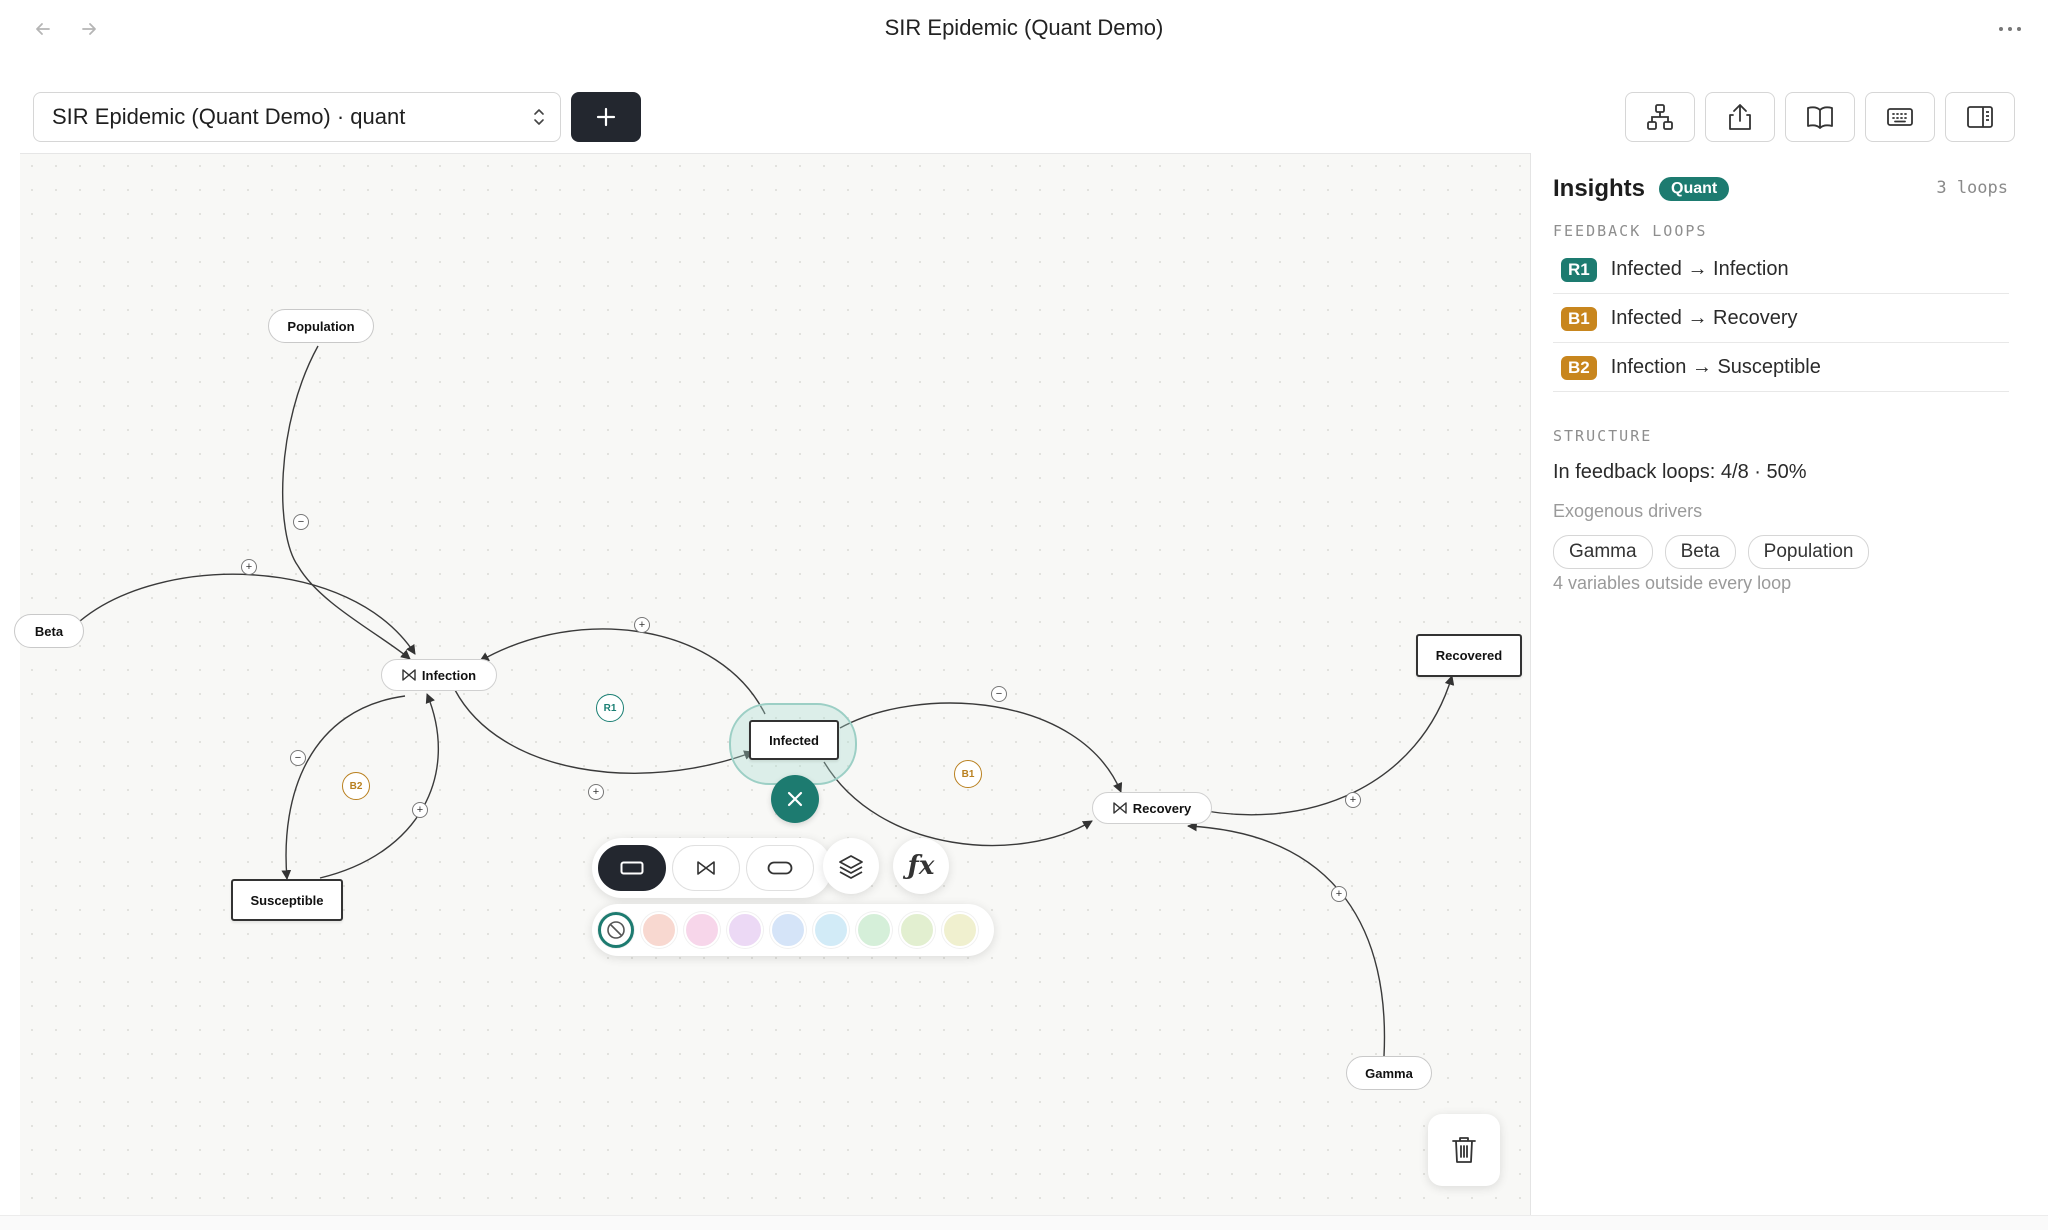  I want to click on loop-tag: R1, so click(1579, 269).